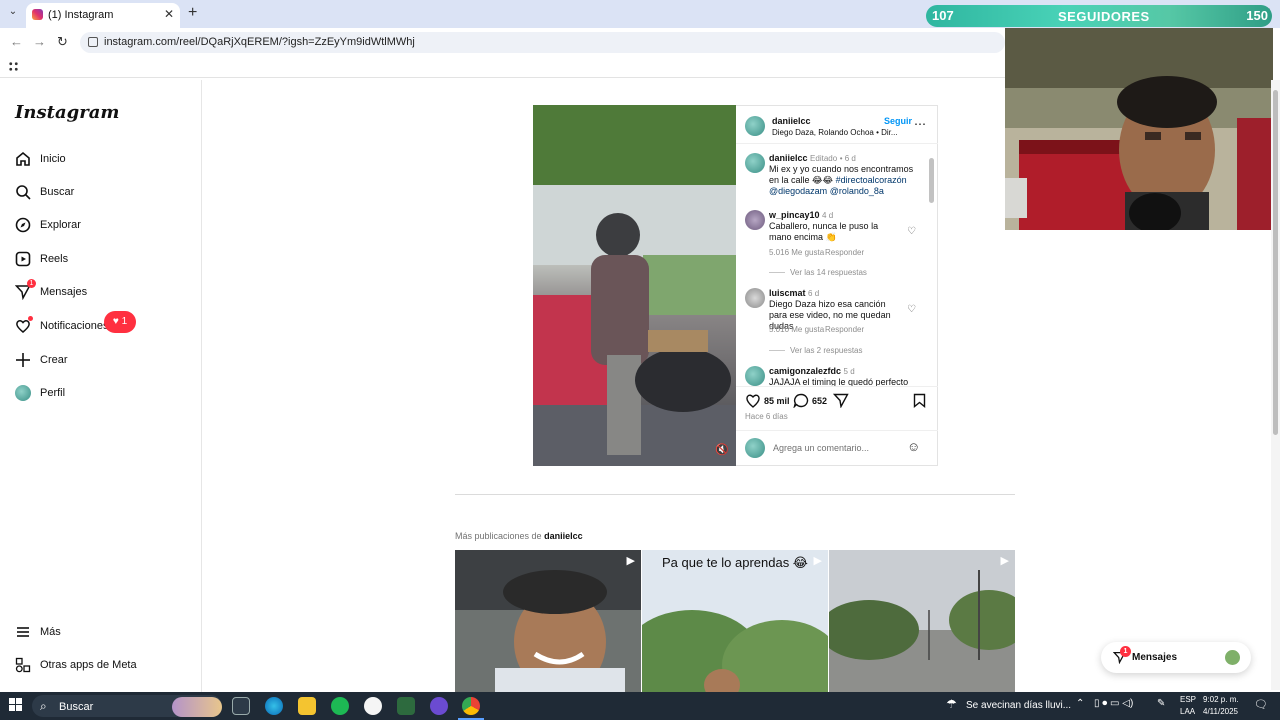 Image resolution: width=1280 pixels, height=720 pixels. Describe the element at coordinates (787, 293) in the screenshot. I see `comment-username: luiscmat` at that location.